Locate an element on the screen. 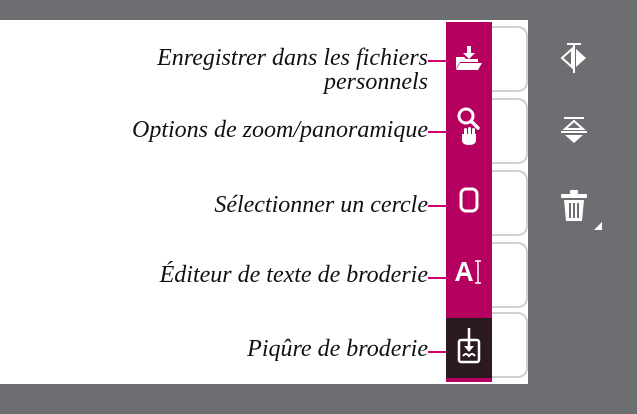 The width and height of the screenshot is (637, 414). zoom-pan-options-button is located at coordinates (469, 128).